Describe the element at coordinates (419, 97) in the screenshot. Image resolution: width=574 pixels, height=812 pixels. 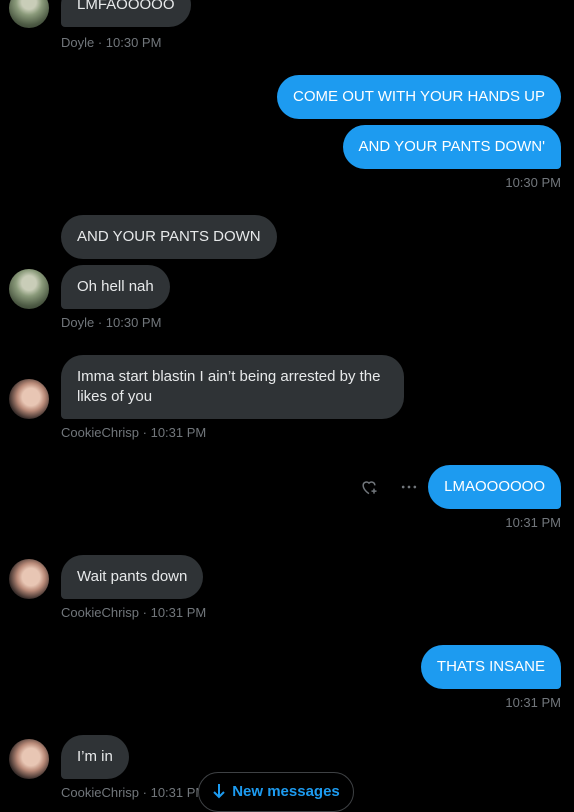
I see `message-bubble-outgoing: COME OUT WITH YOUR HANDS UP` at that location.